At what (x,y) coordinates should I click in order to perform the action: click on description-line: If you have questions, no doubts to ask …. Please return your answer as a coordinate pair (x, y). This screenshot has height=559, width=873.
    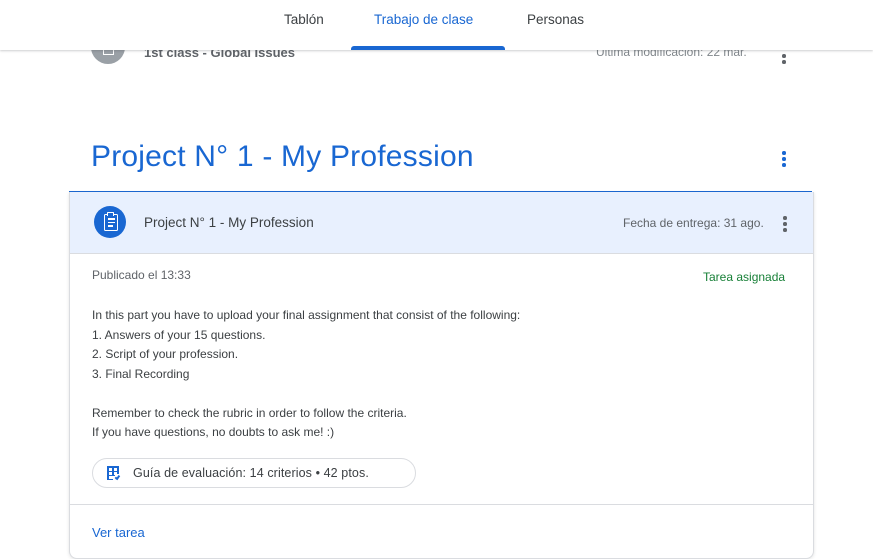
    Looking at the image, I should click on (213, 432).